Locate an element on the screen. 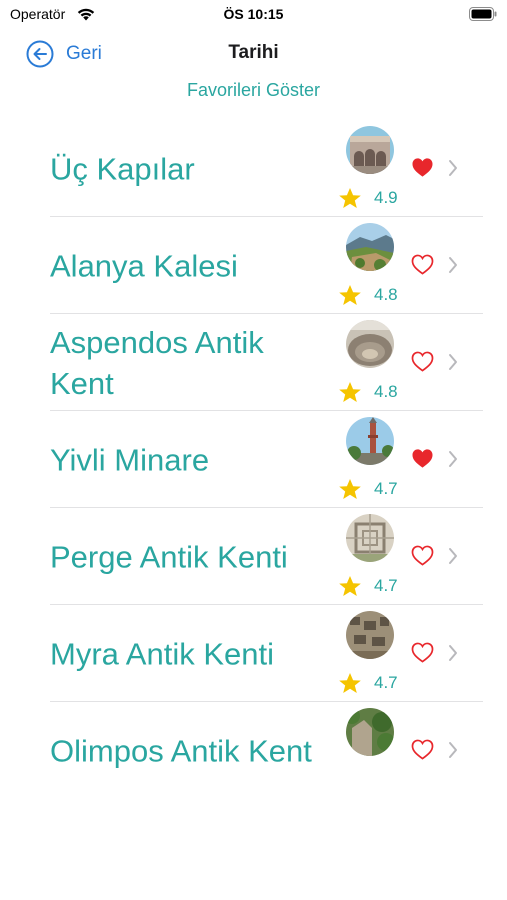 Image resolution: width=507 pixels, height=900 pixels. place-name: Alanya Kalesi is located at coordinates (144, 265).